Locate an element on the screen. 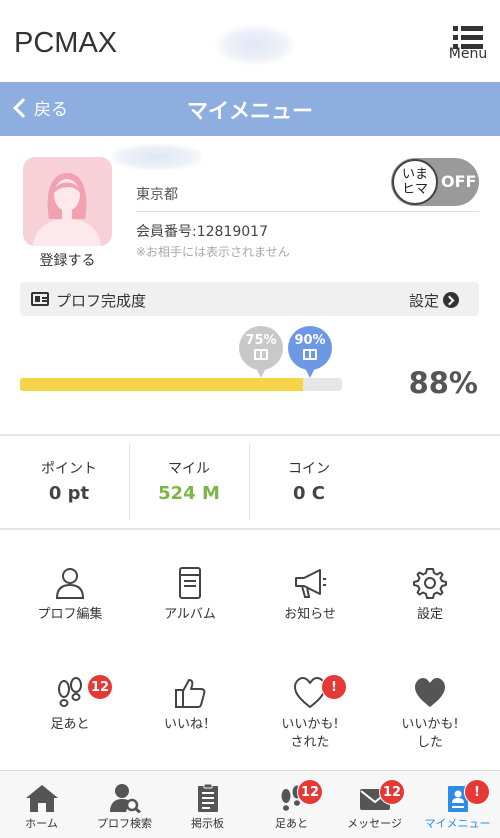 The width and height of the screenshot is (500, 838). completion-settings-link: 設定 is located at coordinates (434, 300).